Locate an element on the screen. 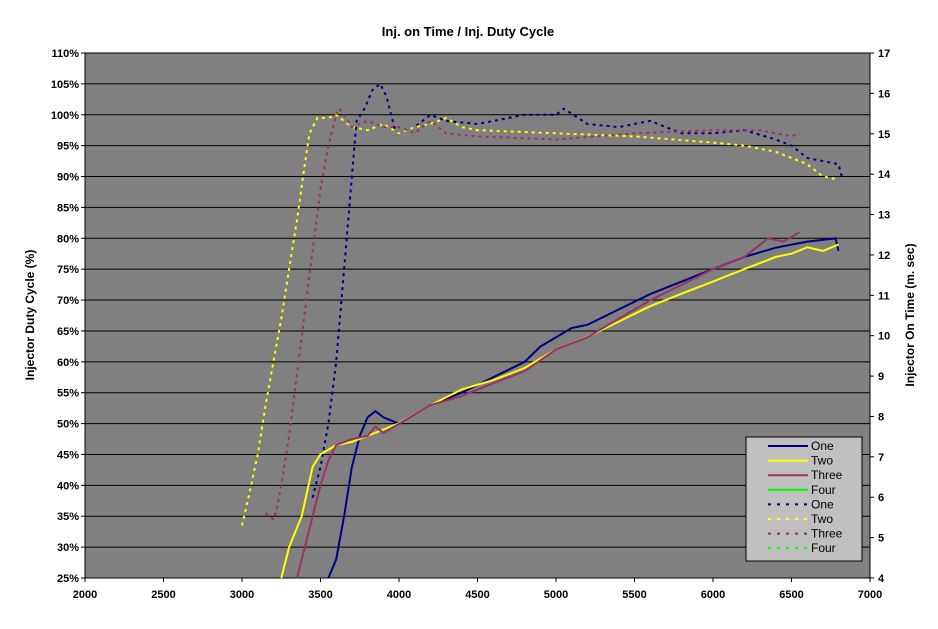 This screenshot has height=629, width=938. legend: OneTwoThreeFourOneTwoThreeFour is located at coordinates (804, 499).